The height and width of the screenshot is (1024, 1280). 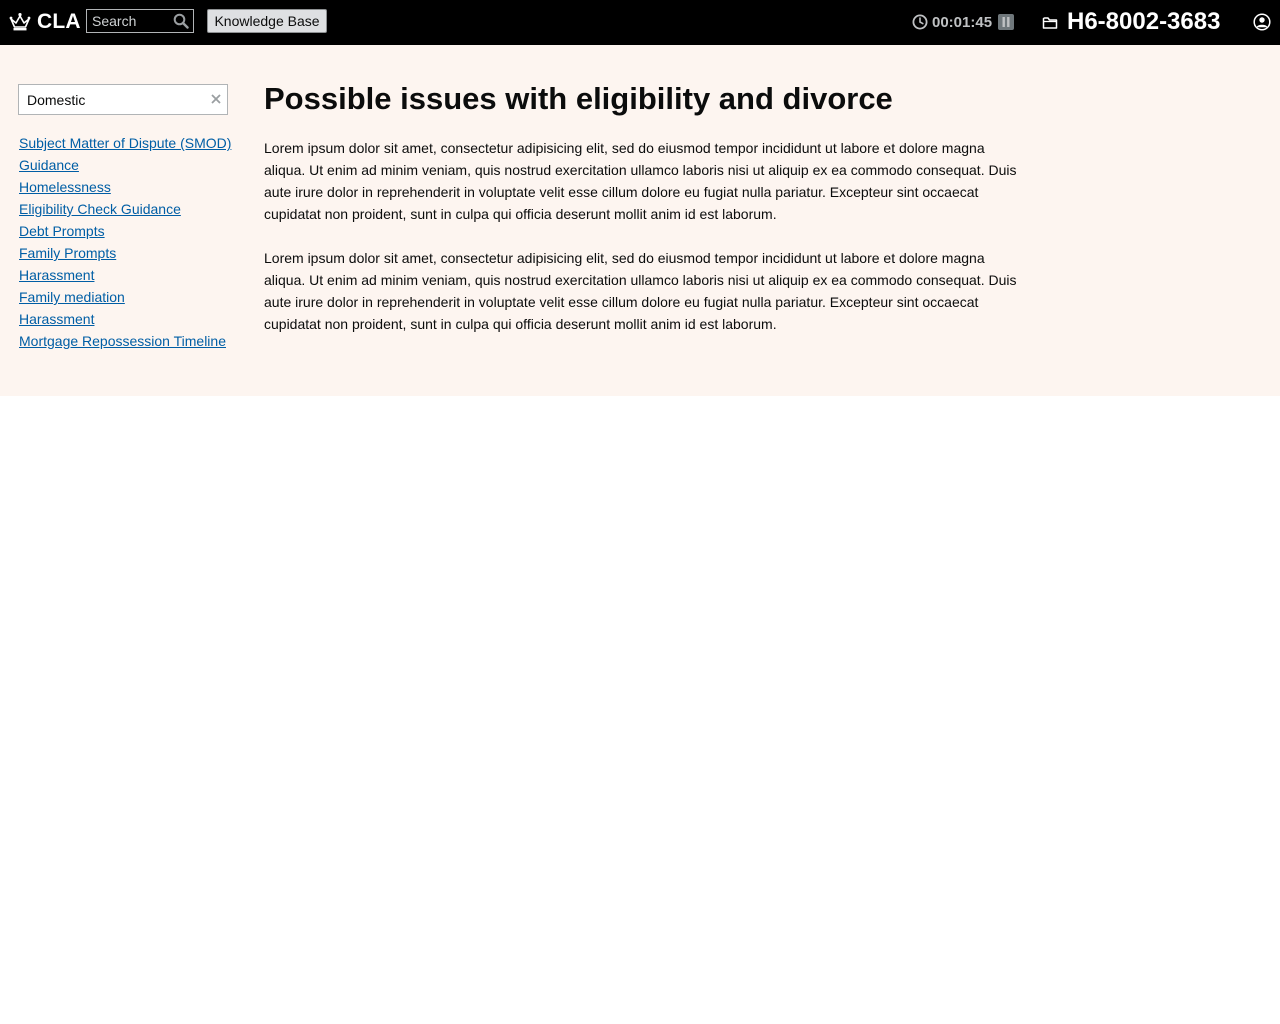 I want to click on pause-icon, so click(x=1006, y=22).